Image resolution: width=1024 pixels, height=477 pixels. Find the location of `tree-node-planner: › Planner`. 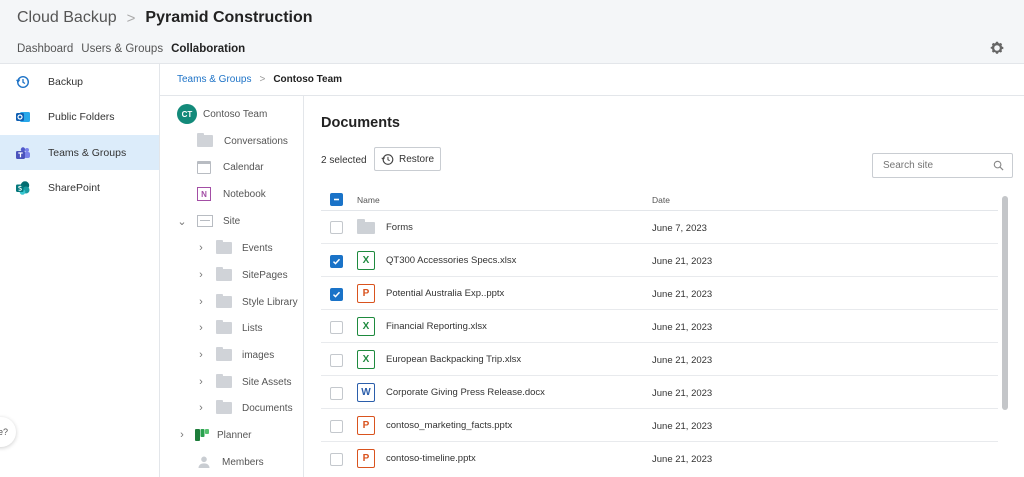

tree-node-planner: › Planner is located at coordinates (214, 435).